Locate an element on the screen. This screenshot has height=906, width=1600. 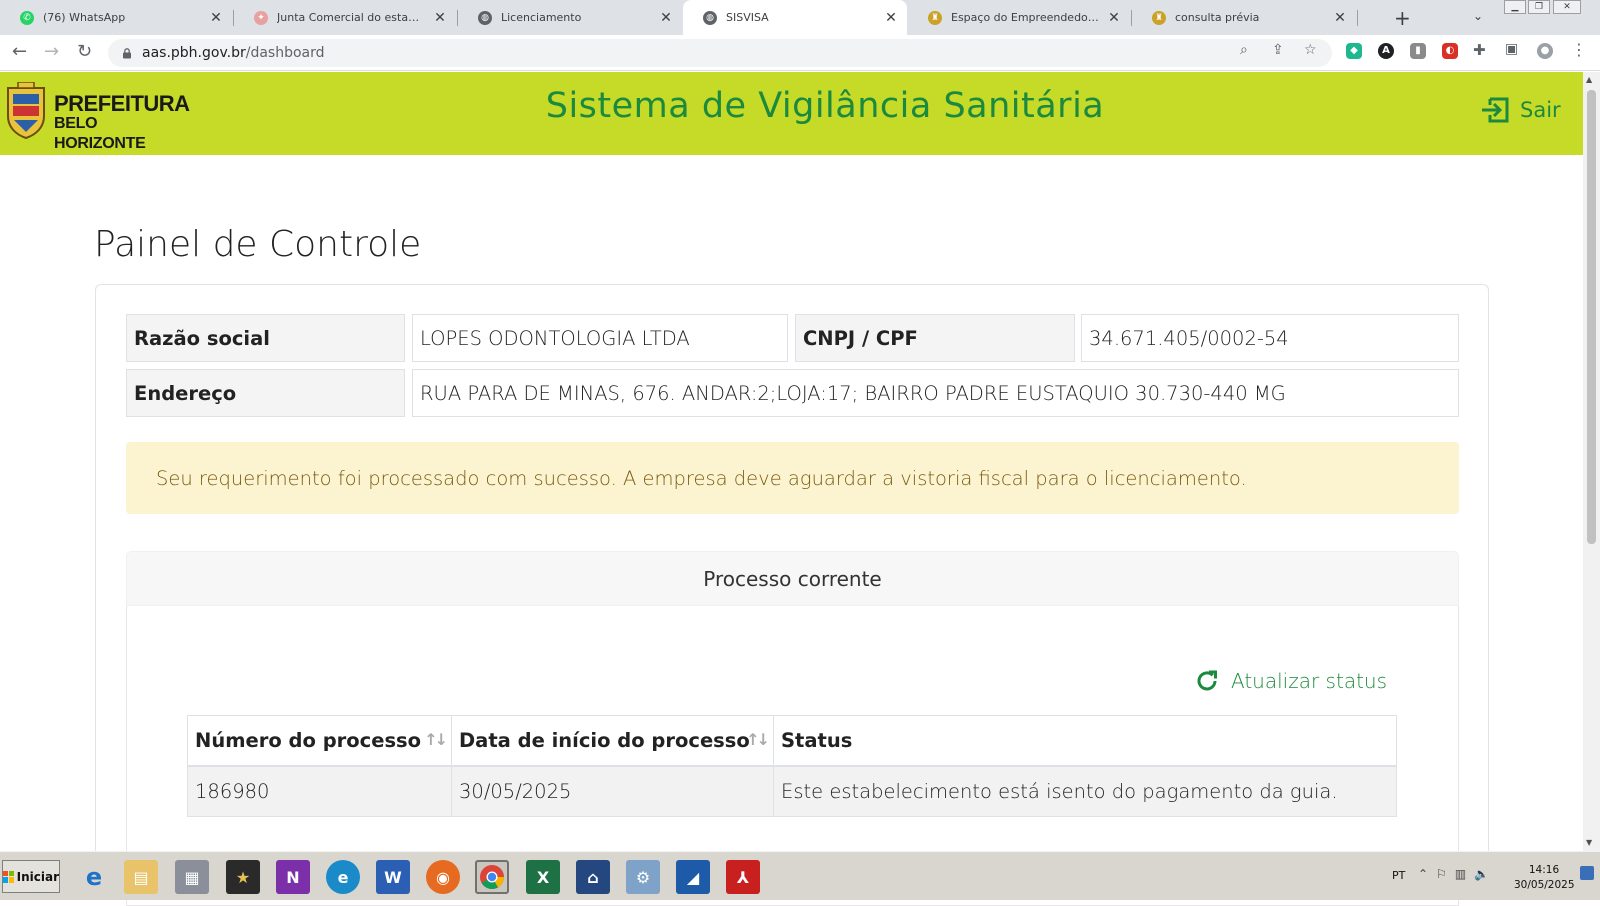
settings-icon: ⚙ is located at coordinates (643, 877).